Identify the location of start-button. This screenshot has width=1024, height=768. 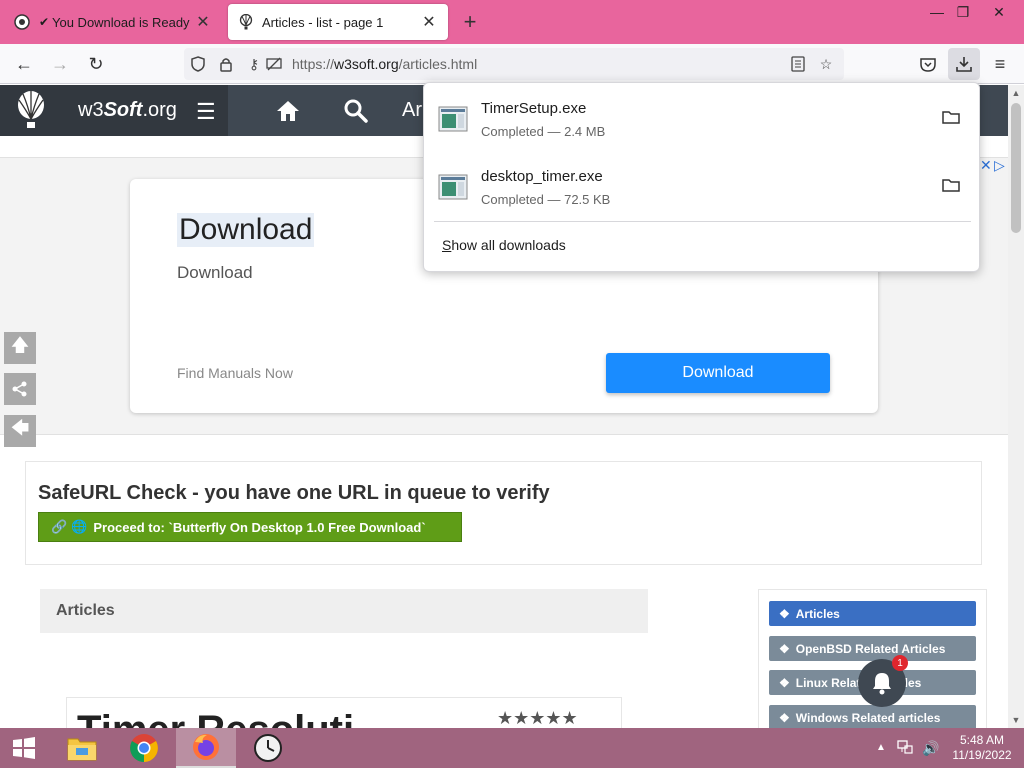
(24, 748).